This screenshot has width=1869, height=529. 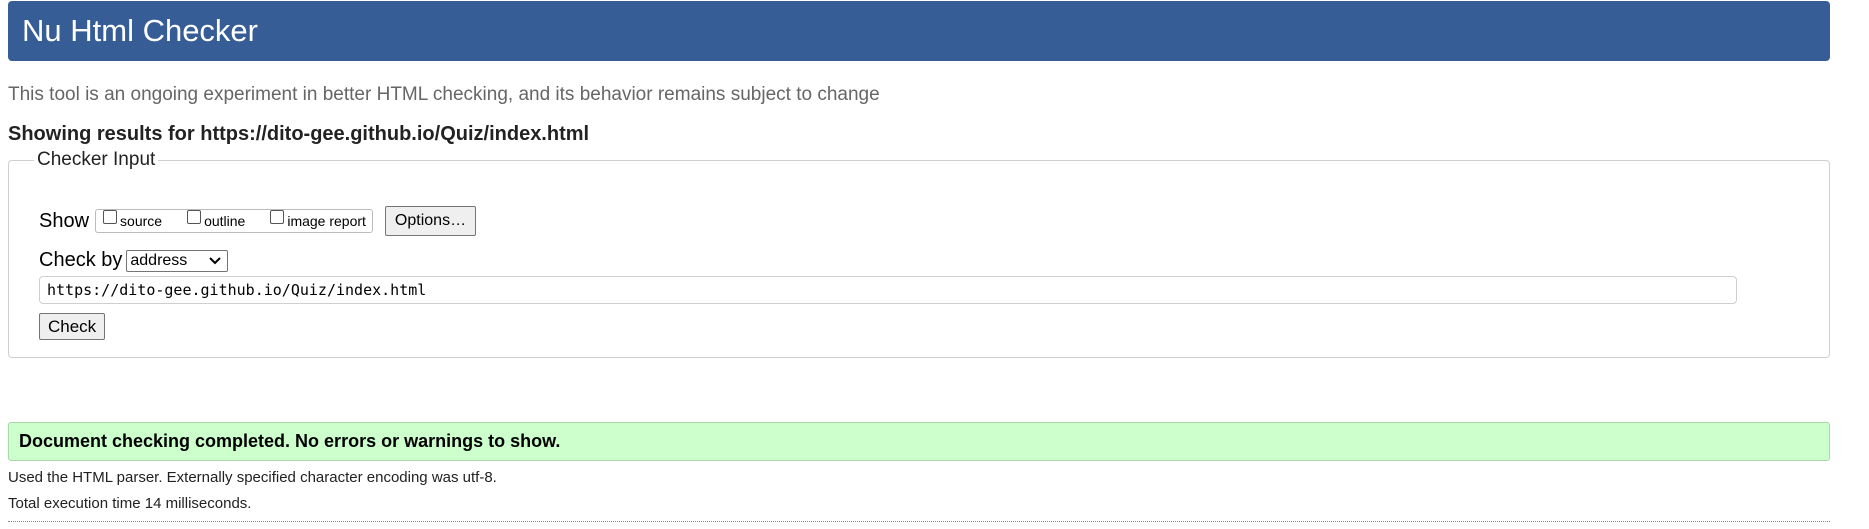 I want to click on source-checkbox, so click(x=110, y=217).